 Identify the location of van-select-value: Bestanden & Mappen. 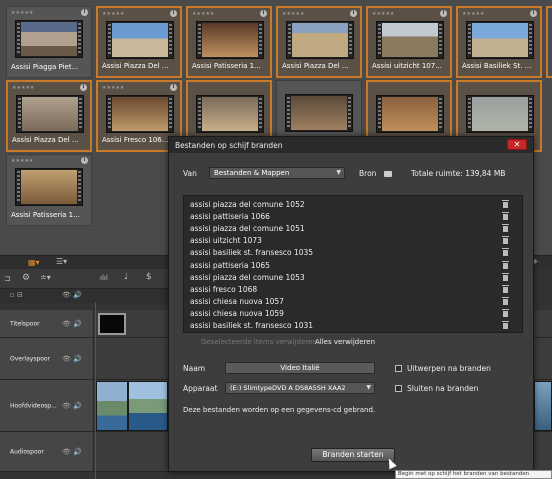
(252, 173).